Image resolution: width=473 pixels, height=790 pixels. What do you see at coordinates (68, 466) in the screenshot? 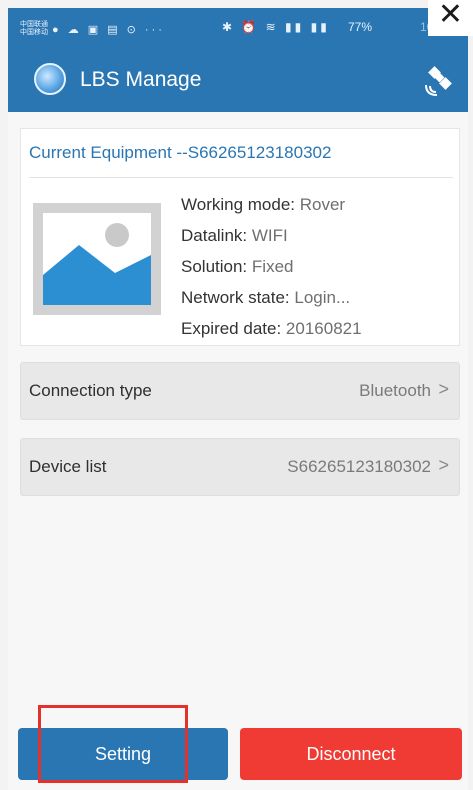
I see `row-label: Device list` at bounding box center [68, 466].